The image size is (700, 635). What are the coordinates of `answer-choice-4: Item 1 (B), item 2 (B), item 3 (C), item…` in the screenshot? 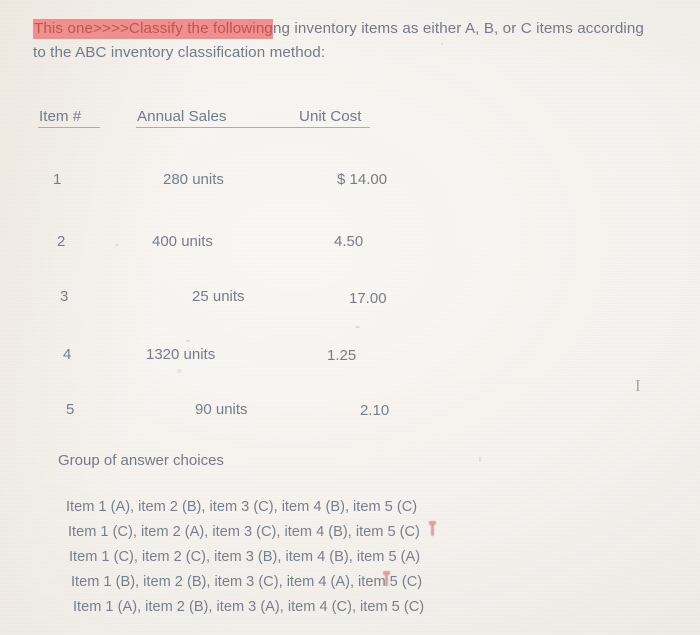 It's located at (246, 582).